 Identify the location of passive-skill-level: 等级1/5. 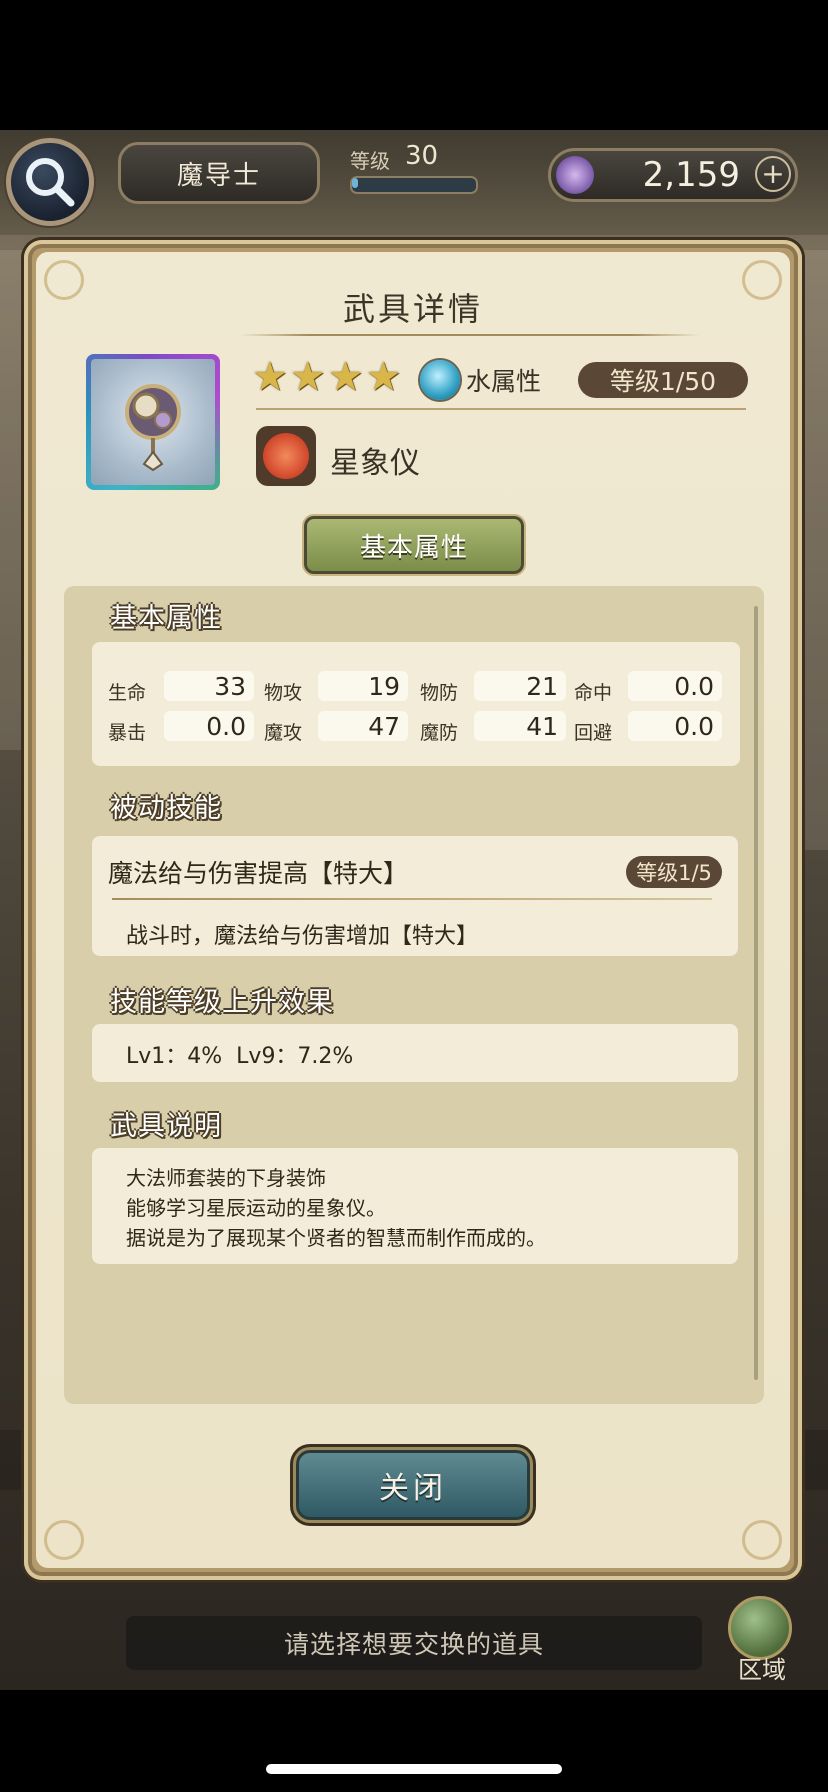
(674, 872).